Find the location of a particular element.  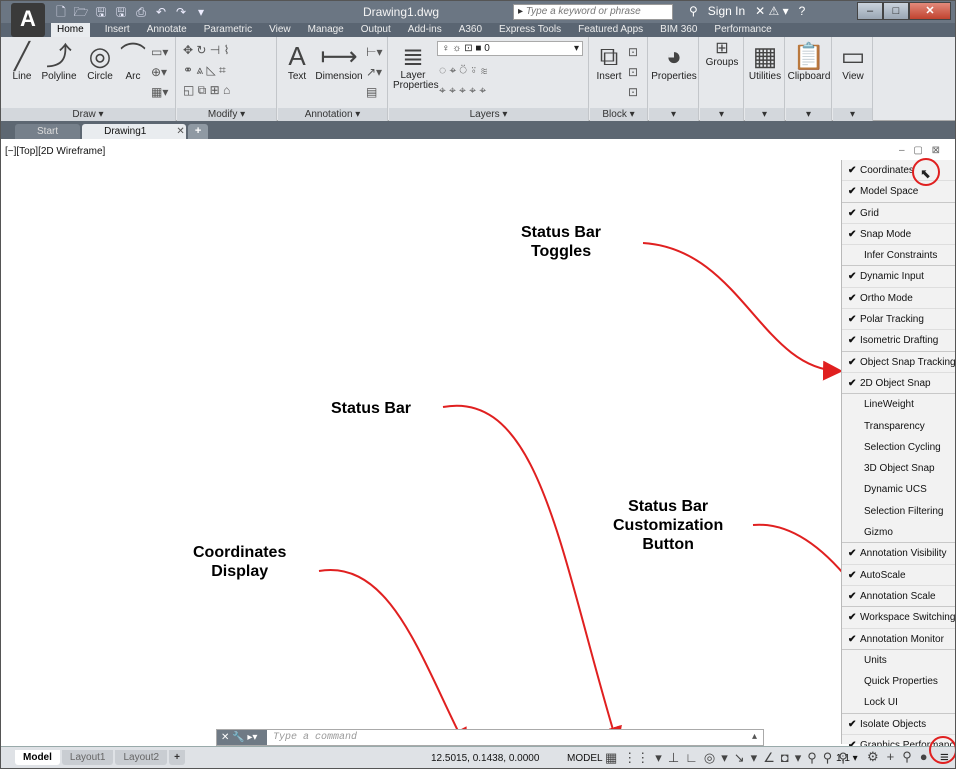

menu-item-infer-constraints: Infer Constraints is located at coordinates (898, 256).